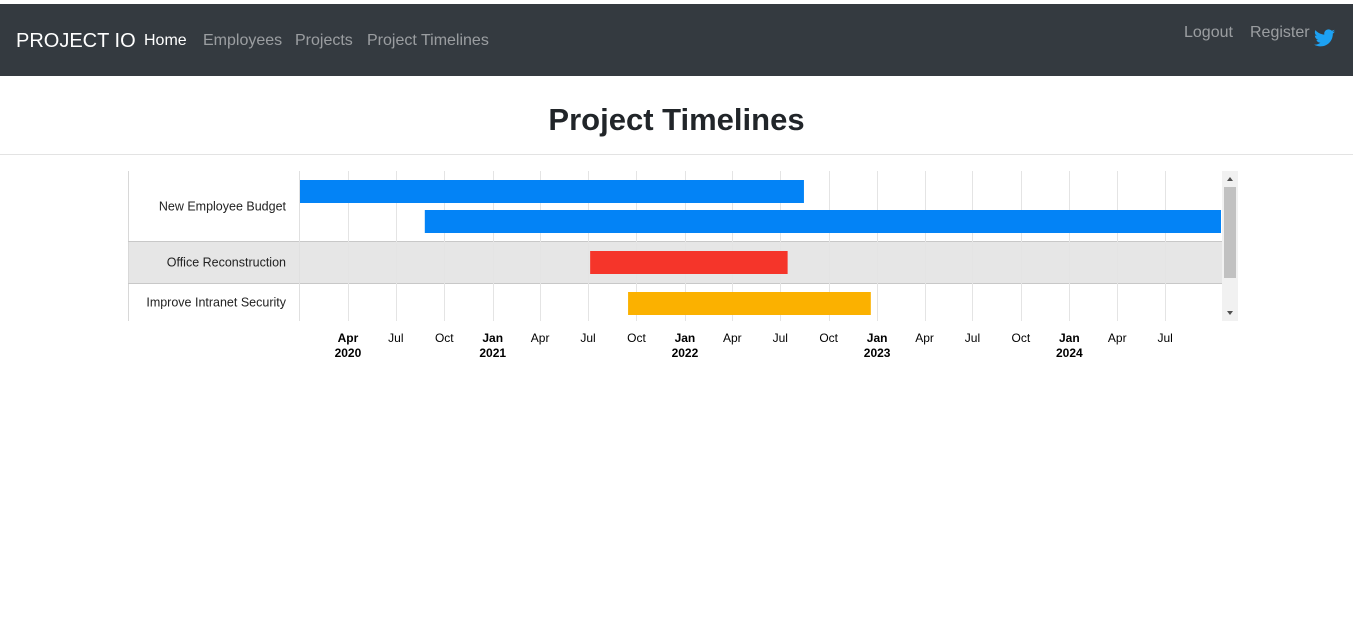  I want to click on x-tick-year-label: 2024, so click(1069, 353).